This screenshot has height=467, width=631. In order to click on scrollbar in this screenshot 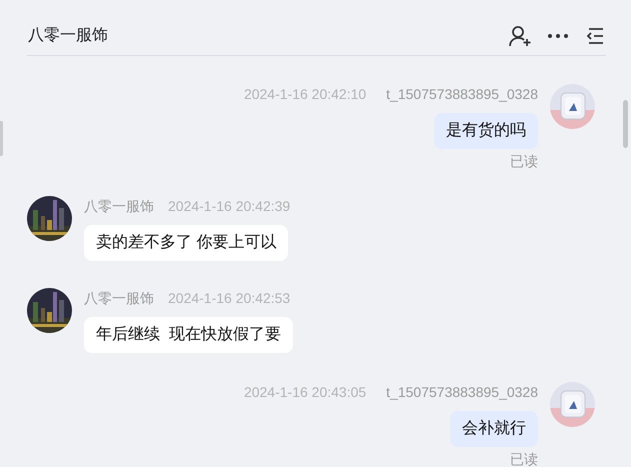, I will do `click(625, 124)`.